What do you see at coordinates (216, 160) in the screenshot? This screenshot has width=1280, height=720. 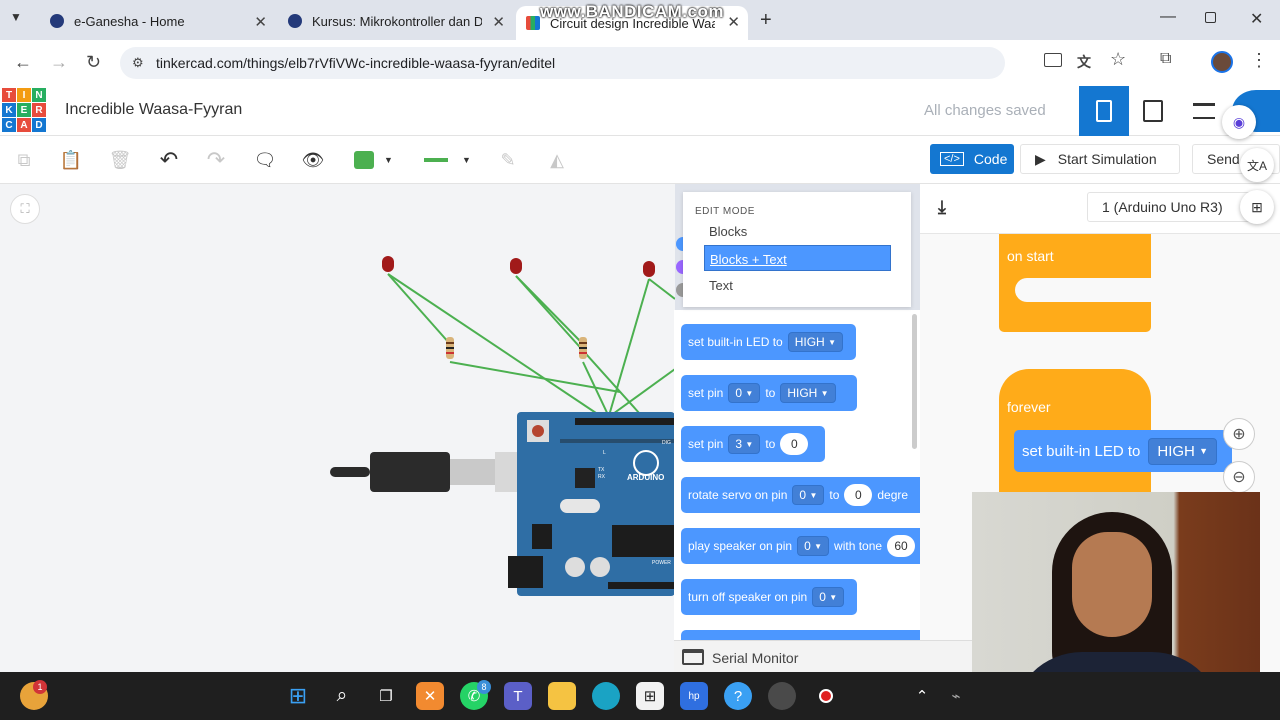 I see `redo-icon: ↷` at bounding box center [216, 160].